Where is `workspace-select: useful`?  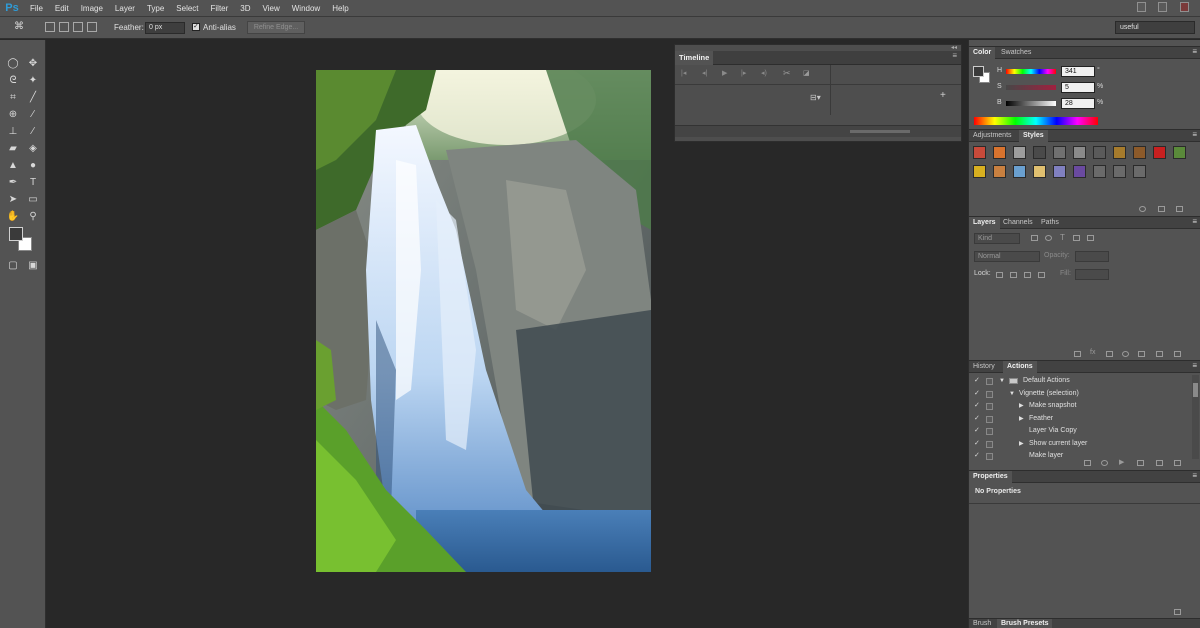
workspace-select: useful is located at coordinates (1155, 27).